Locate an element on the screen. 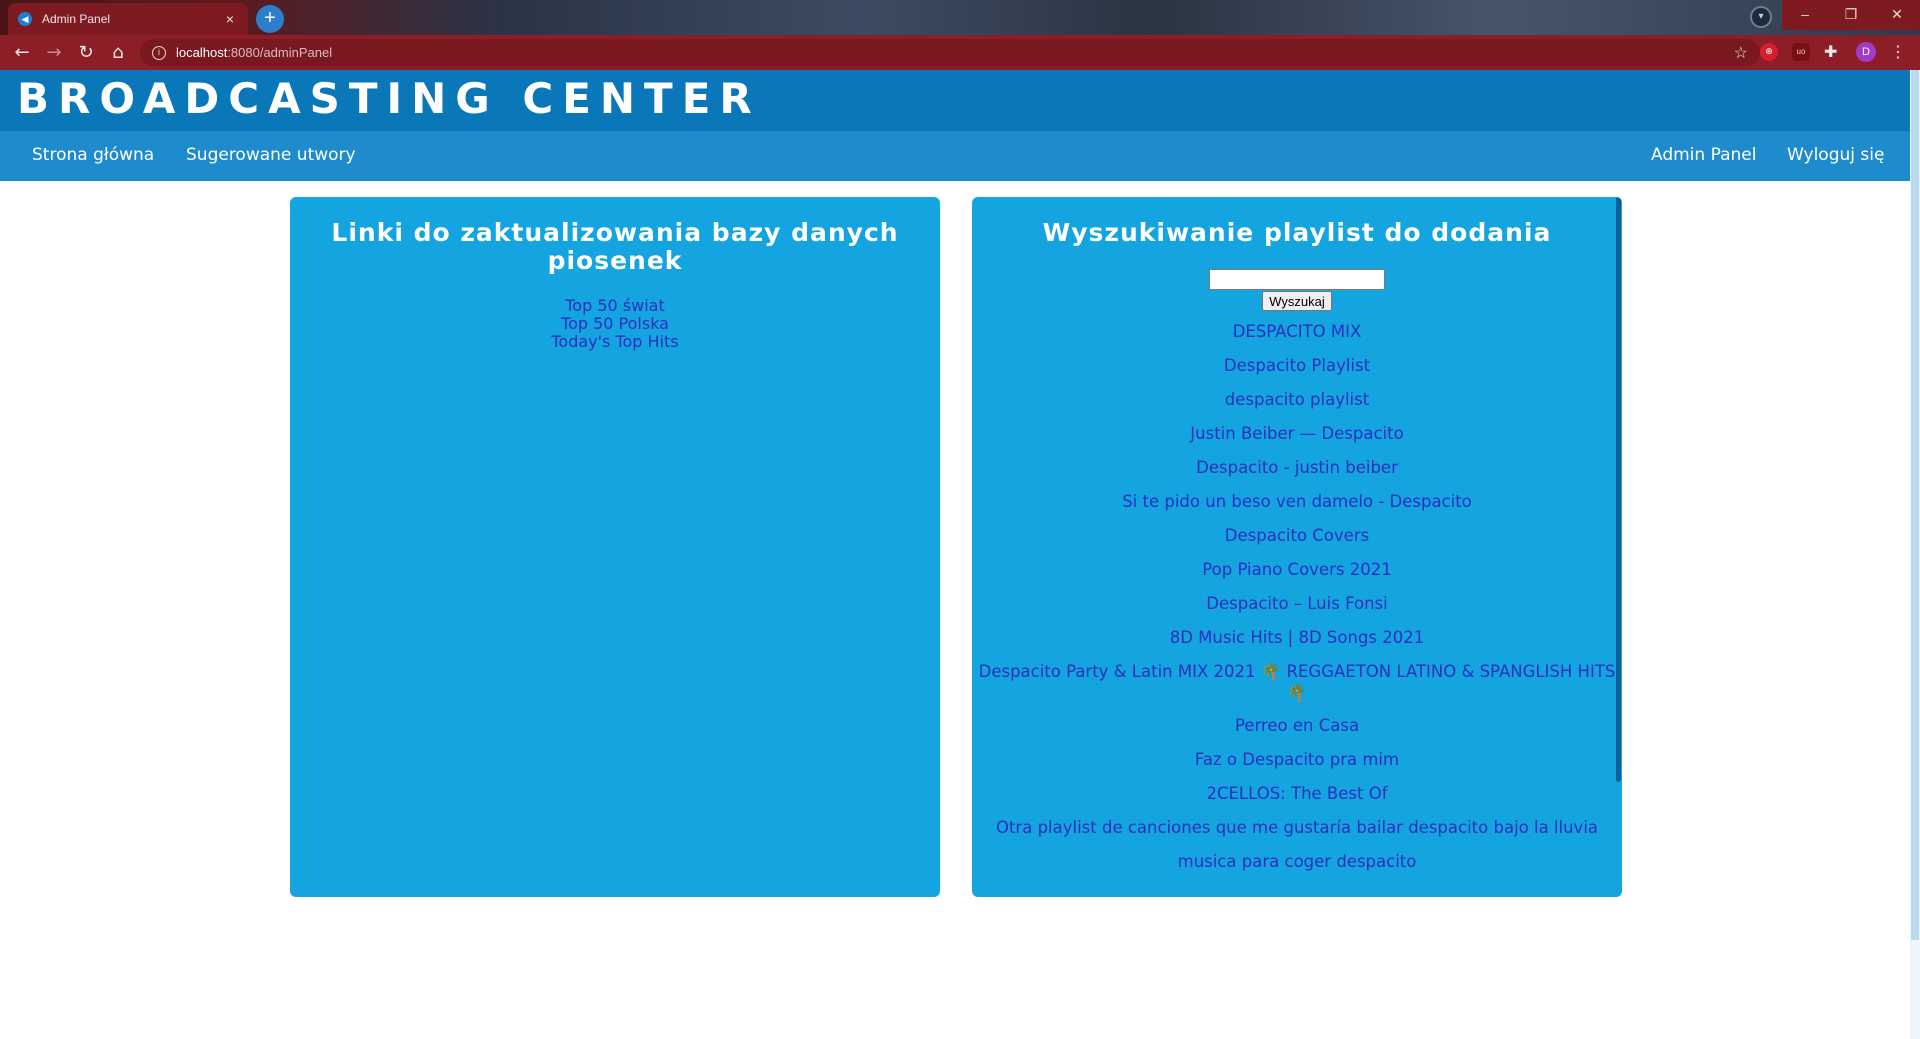  playlist-search-title: Wyszukiwanie playlist do dodania is located at coordinates (1297, 232).